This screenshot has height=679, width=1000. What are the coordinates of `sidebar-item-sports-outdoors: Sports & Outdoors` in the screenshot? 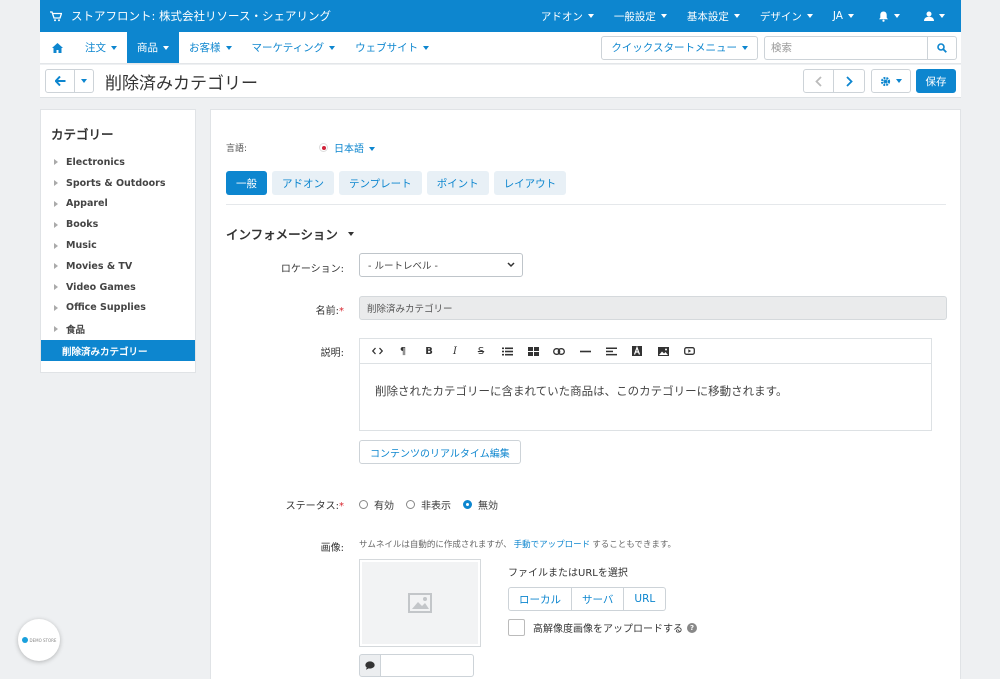 It's located at (118, 183).